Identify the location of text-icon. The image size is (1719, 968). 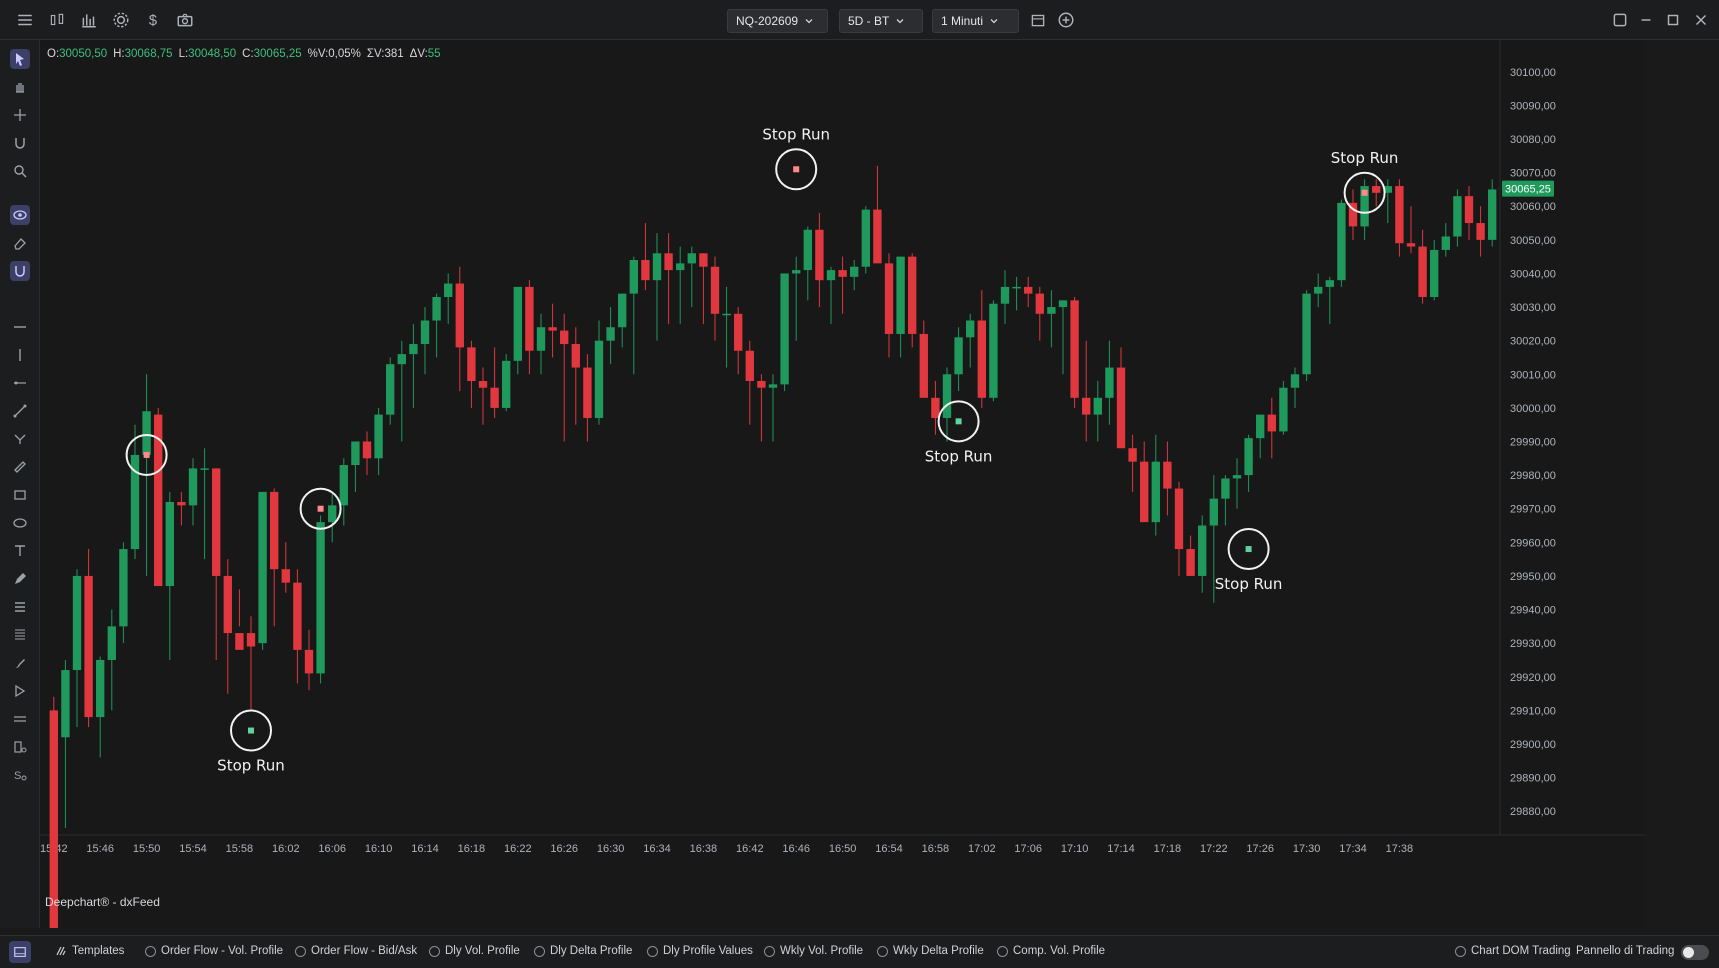
(20, 551).